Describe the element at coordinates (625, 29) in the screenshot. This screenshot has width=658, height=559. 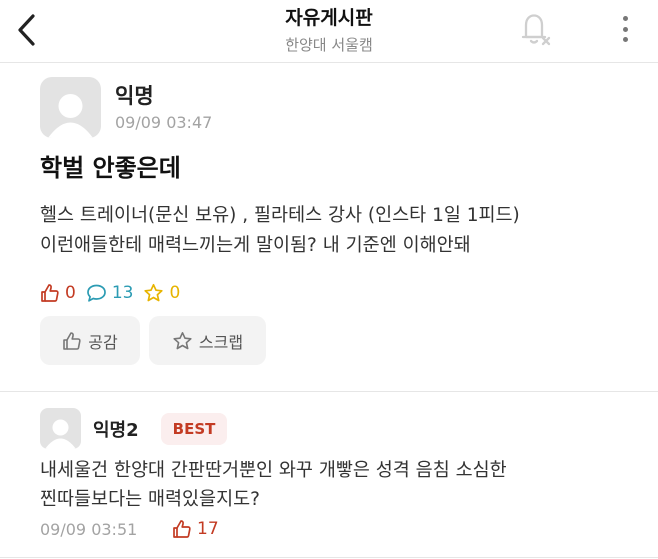
I see `more-button` at that location.